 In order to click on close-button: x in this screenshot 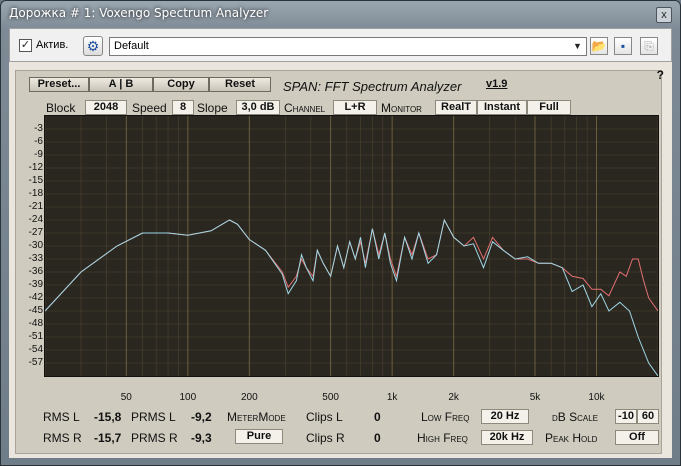, I will do `click(664, 15)`.